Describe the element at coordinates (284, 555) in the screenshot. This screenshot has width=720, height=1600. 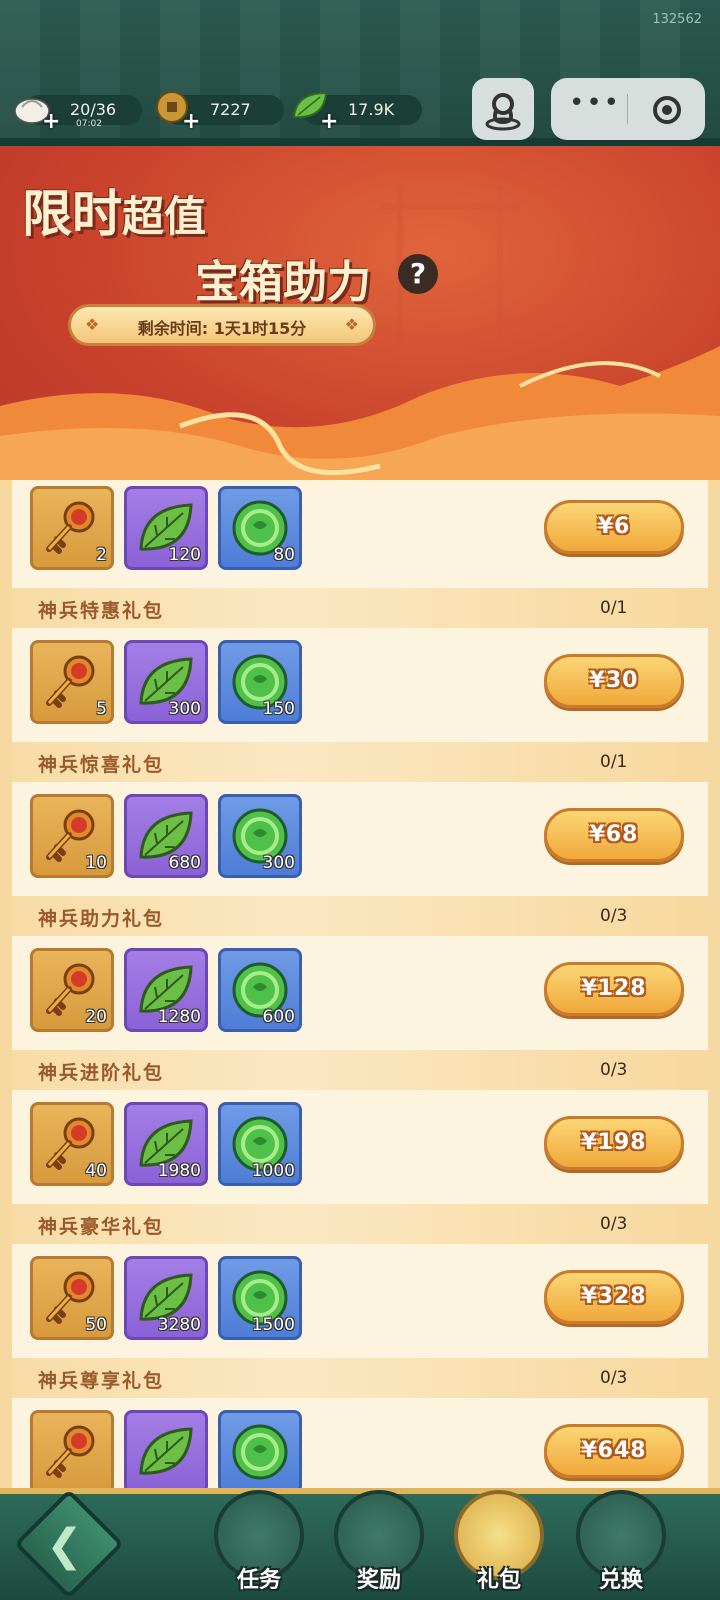
I see `reward-quantity: 80` at that location.